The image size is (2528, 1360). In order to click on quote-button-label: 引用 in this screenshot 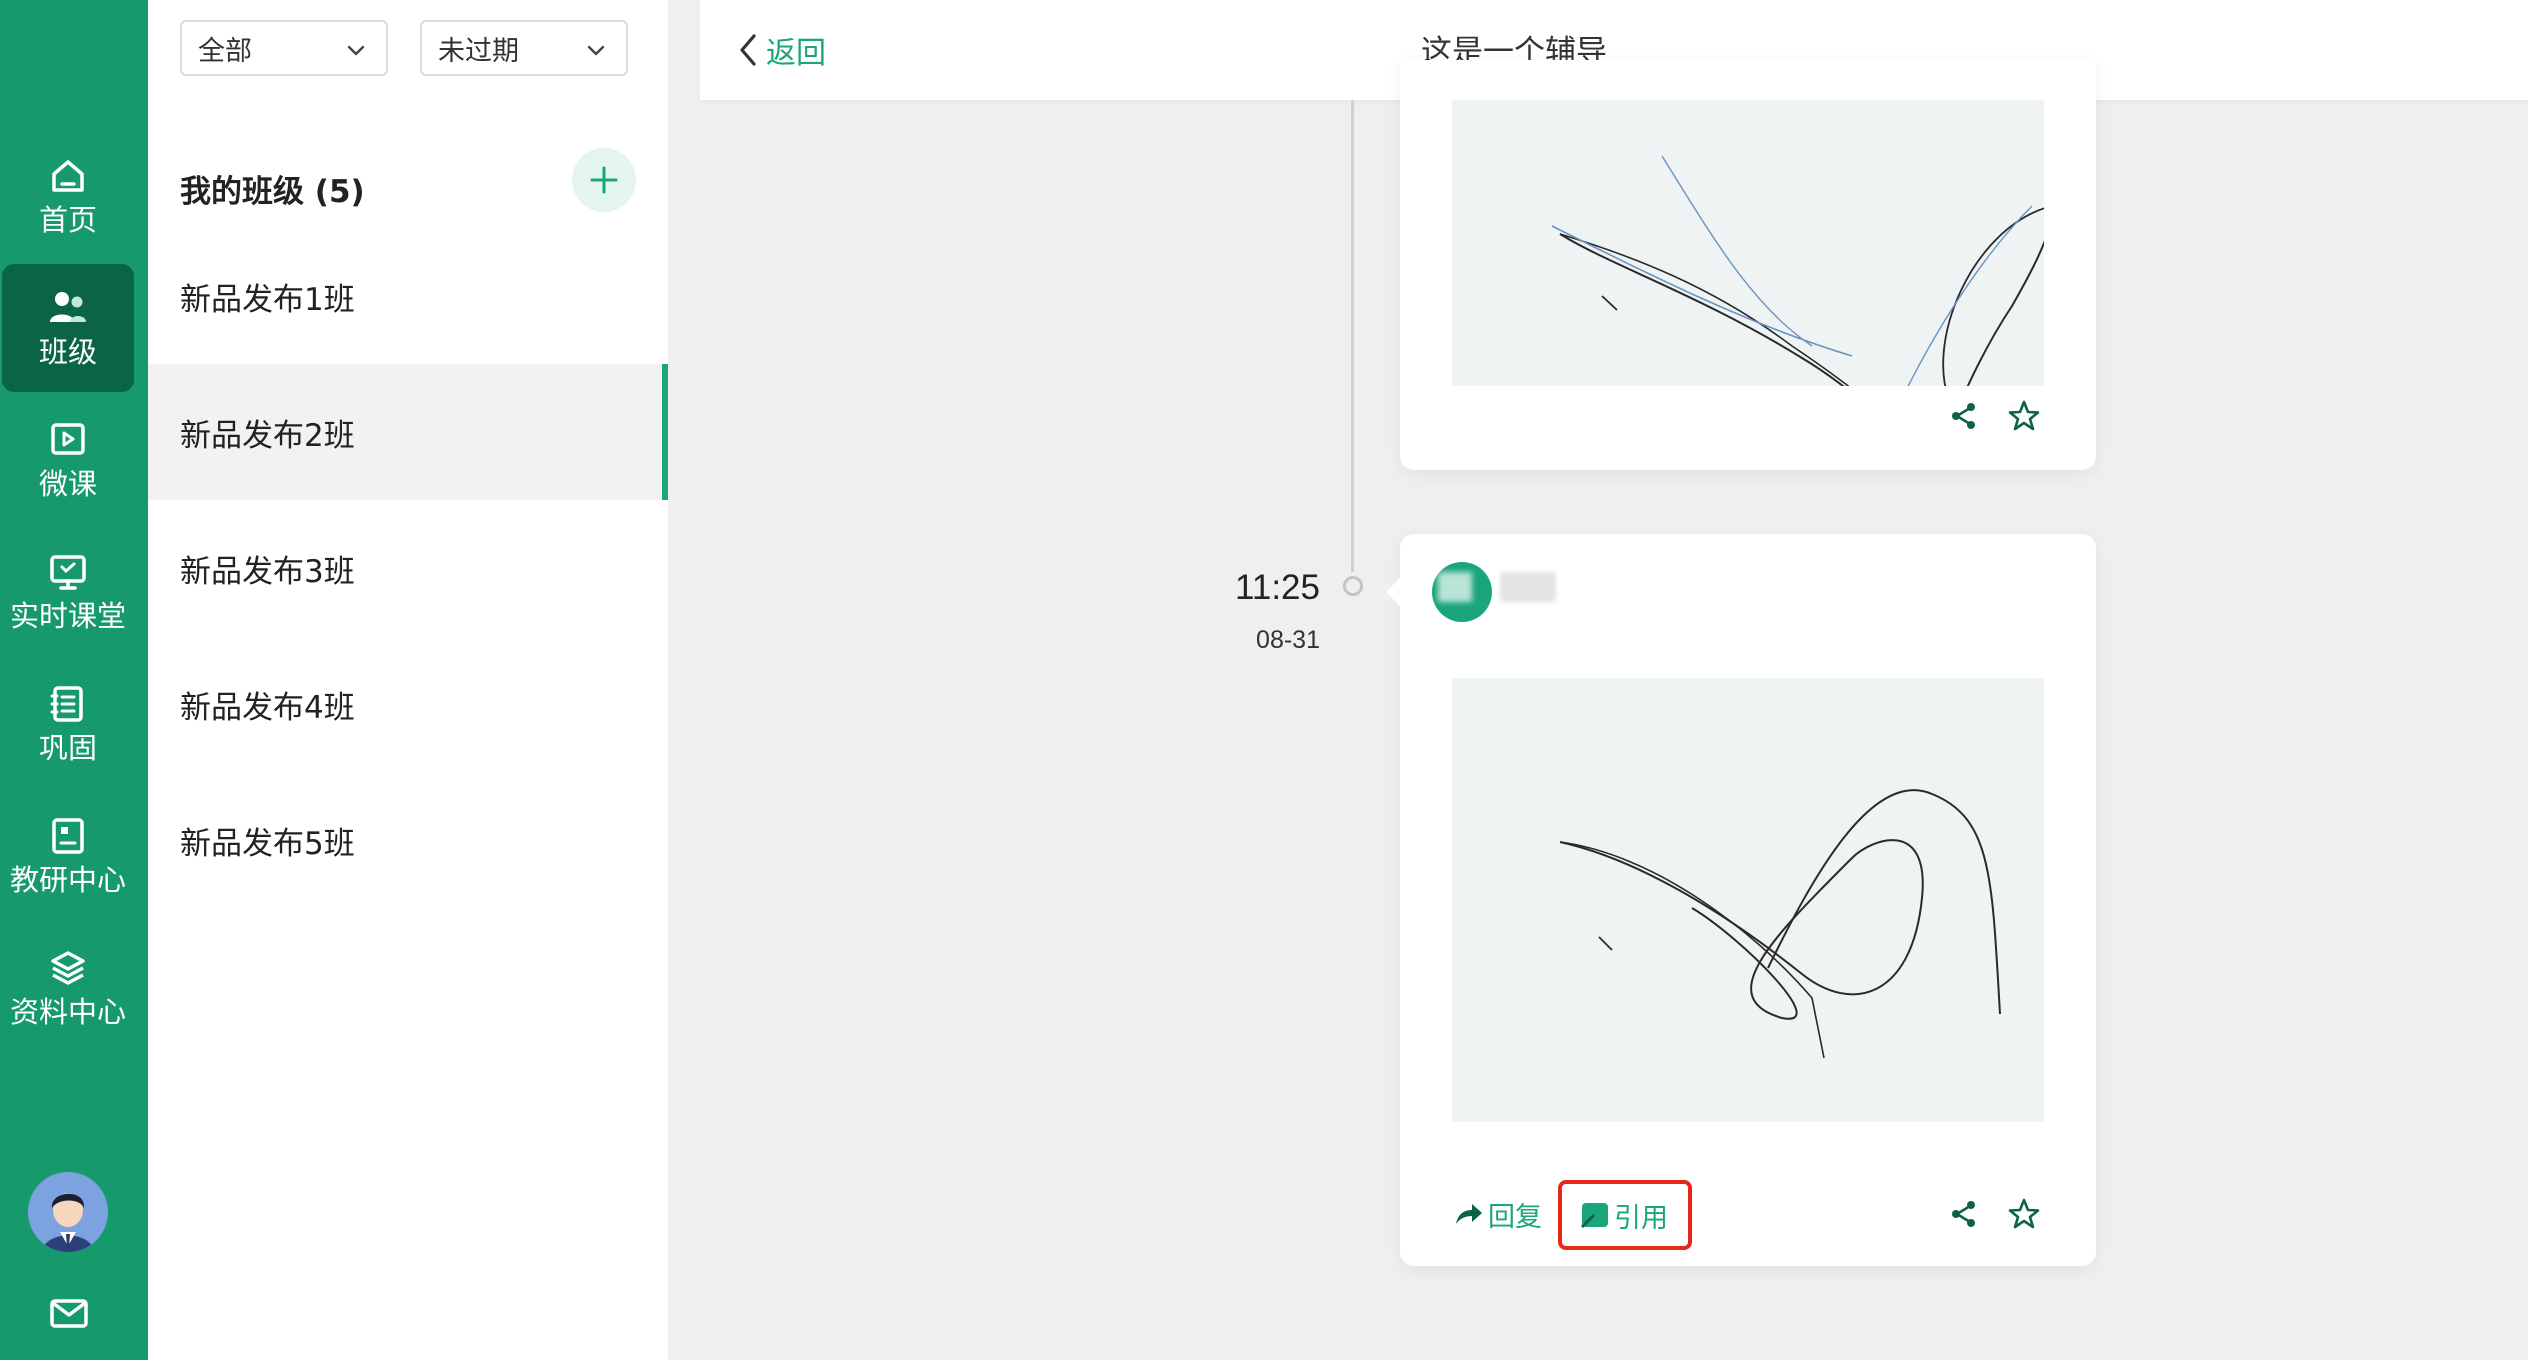, I will do `click(1641, 1218)`.